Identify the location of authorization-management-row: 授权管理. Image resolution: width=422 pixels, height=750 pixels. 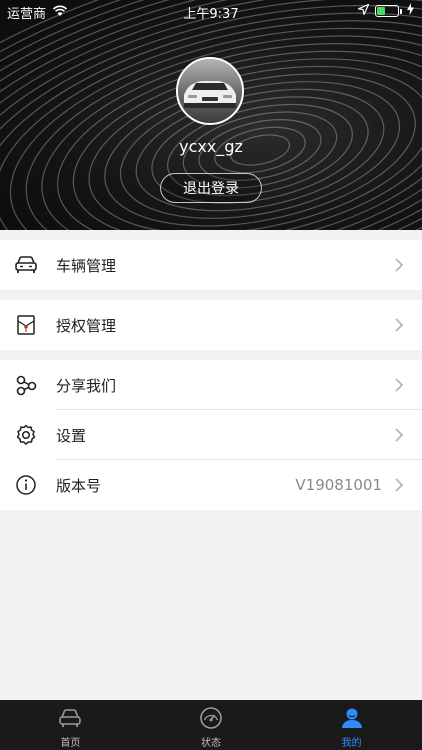
(211, 325).